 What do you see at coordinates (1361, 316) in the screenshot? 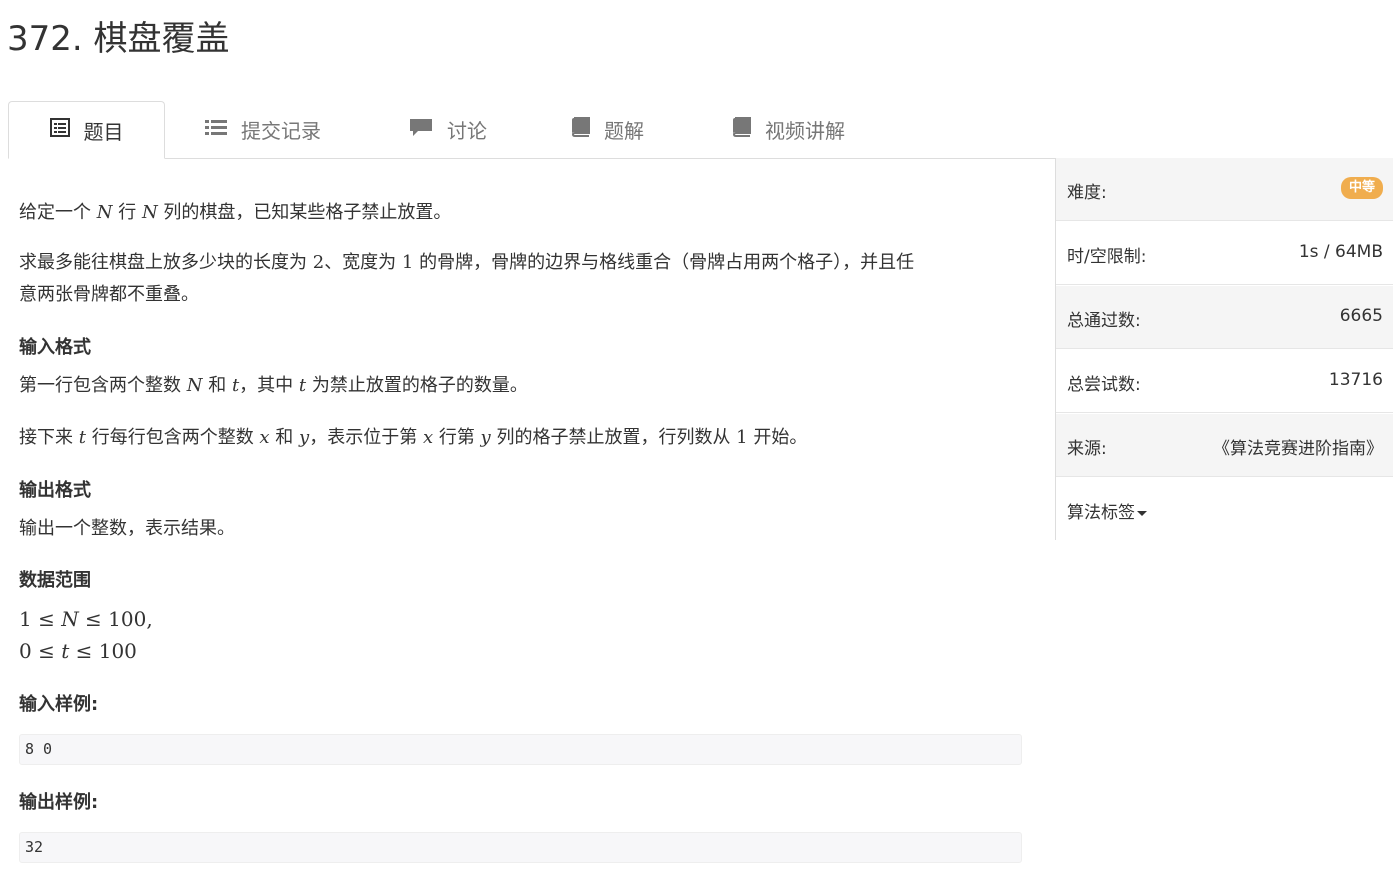
I see `passed-value: 6665` at bounding box center [1361, 316].